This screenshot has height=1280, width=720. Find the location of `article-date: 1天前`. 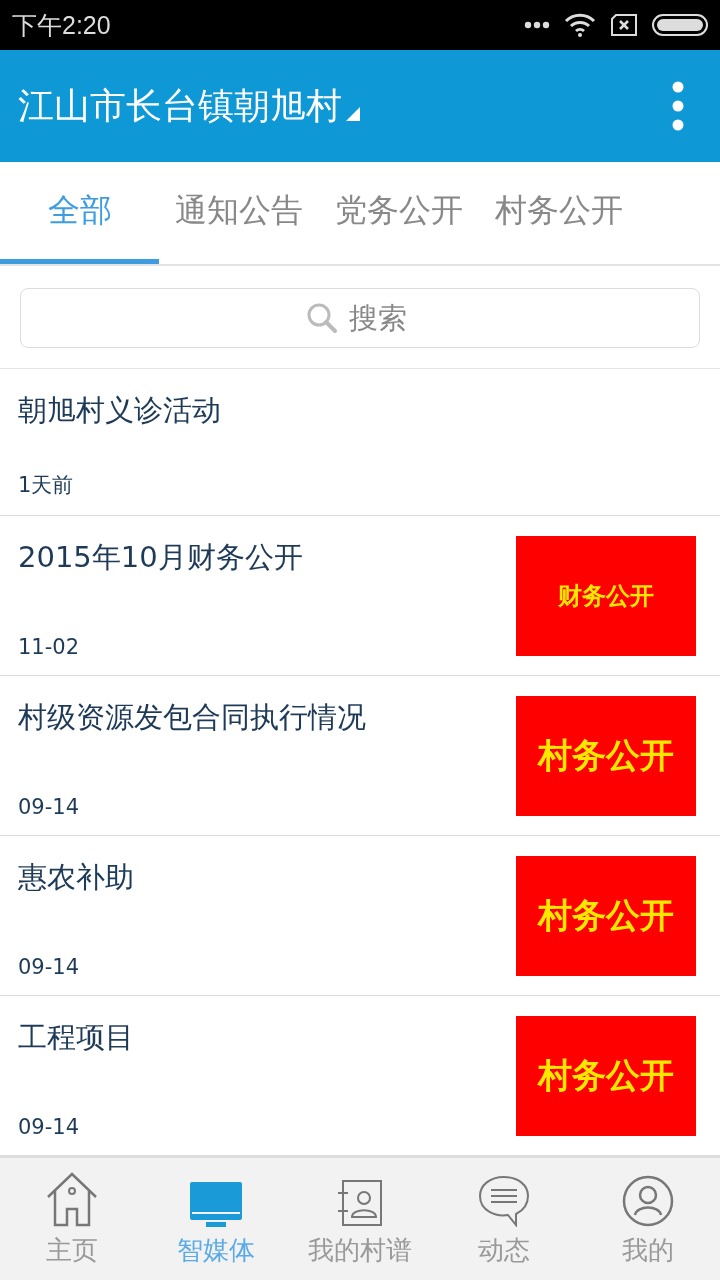

article-date: 1天前 is located at coordinates (46, 485).